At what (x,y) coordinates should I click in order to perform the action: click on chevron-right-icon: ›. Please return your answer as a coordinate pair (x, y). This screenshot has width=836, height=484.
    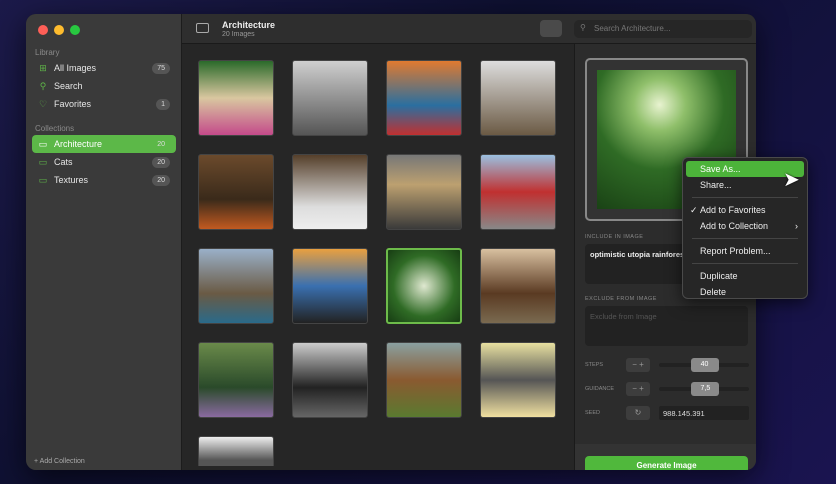
    Looking at the image, I should click on (796, 226).